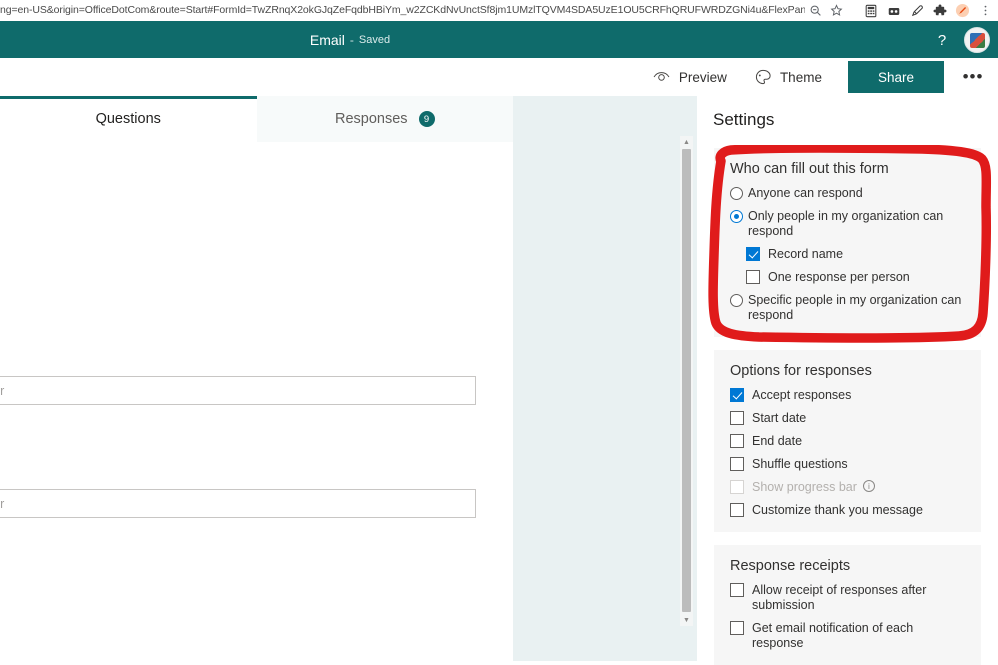  What do you see at coordinates (374, 39) in the screenshot?
I see `saved-status: Saved` at bounding box center [374, 39].